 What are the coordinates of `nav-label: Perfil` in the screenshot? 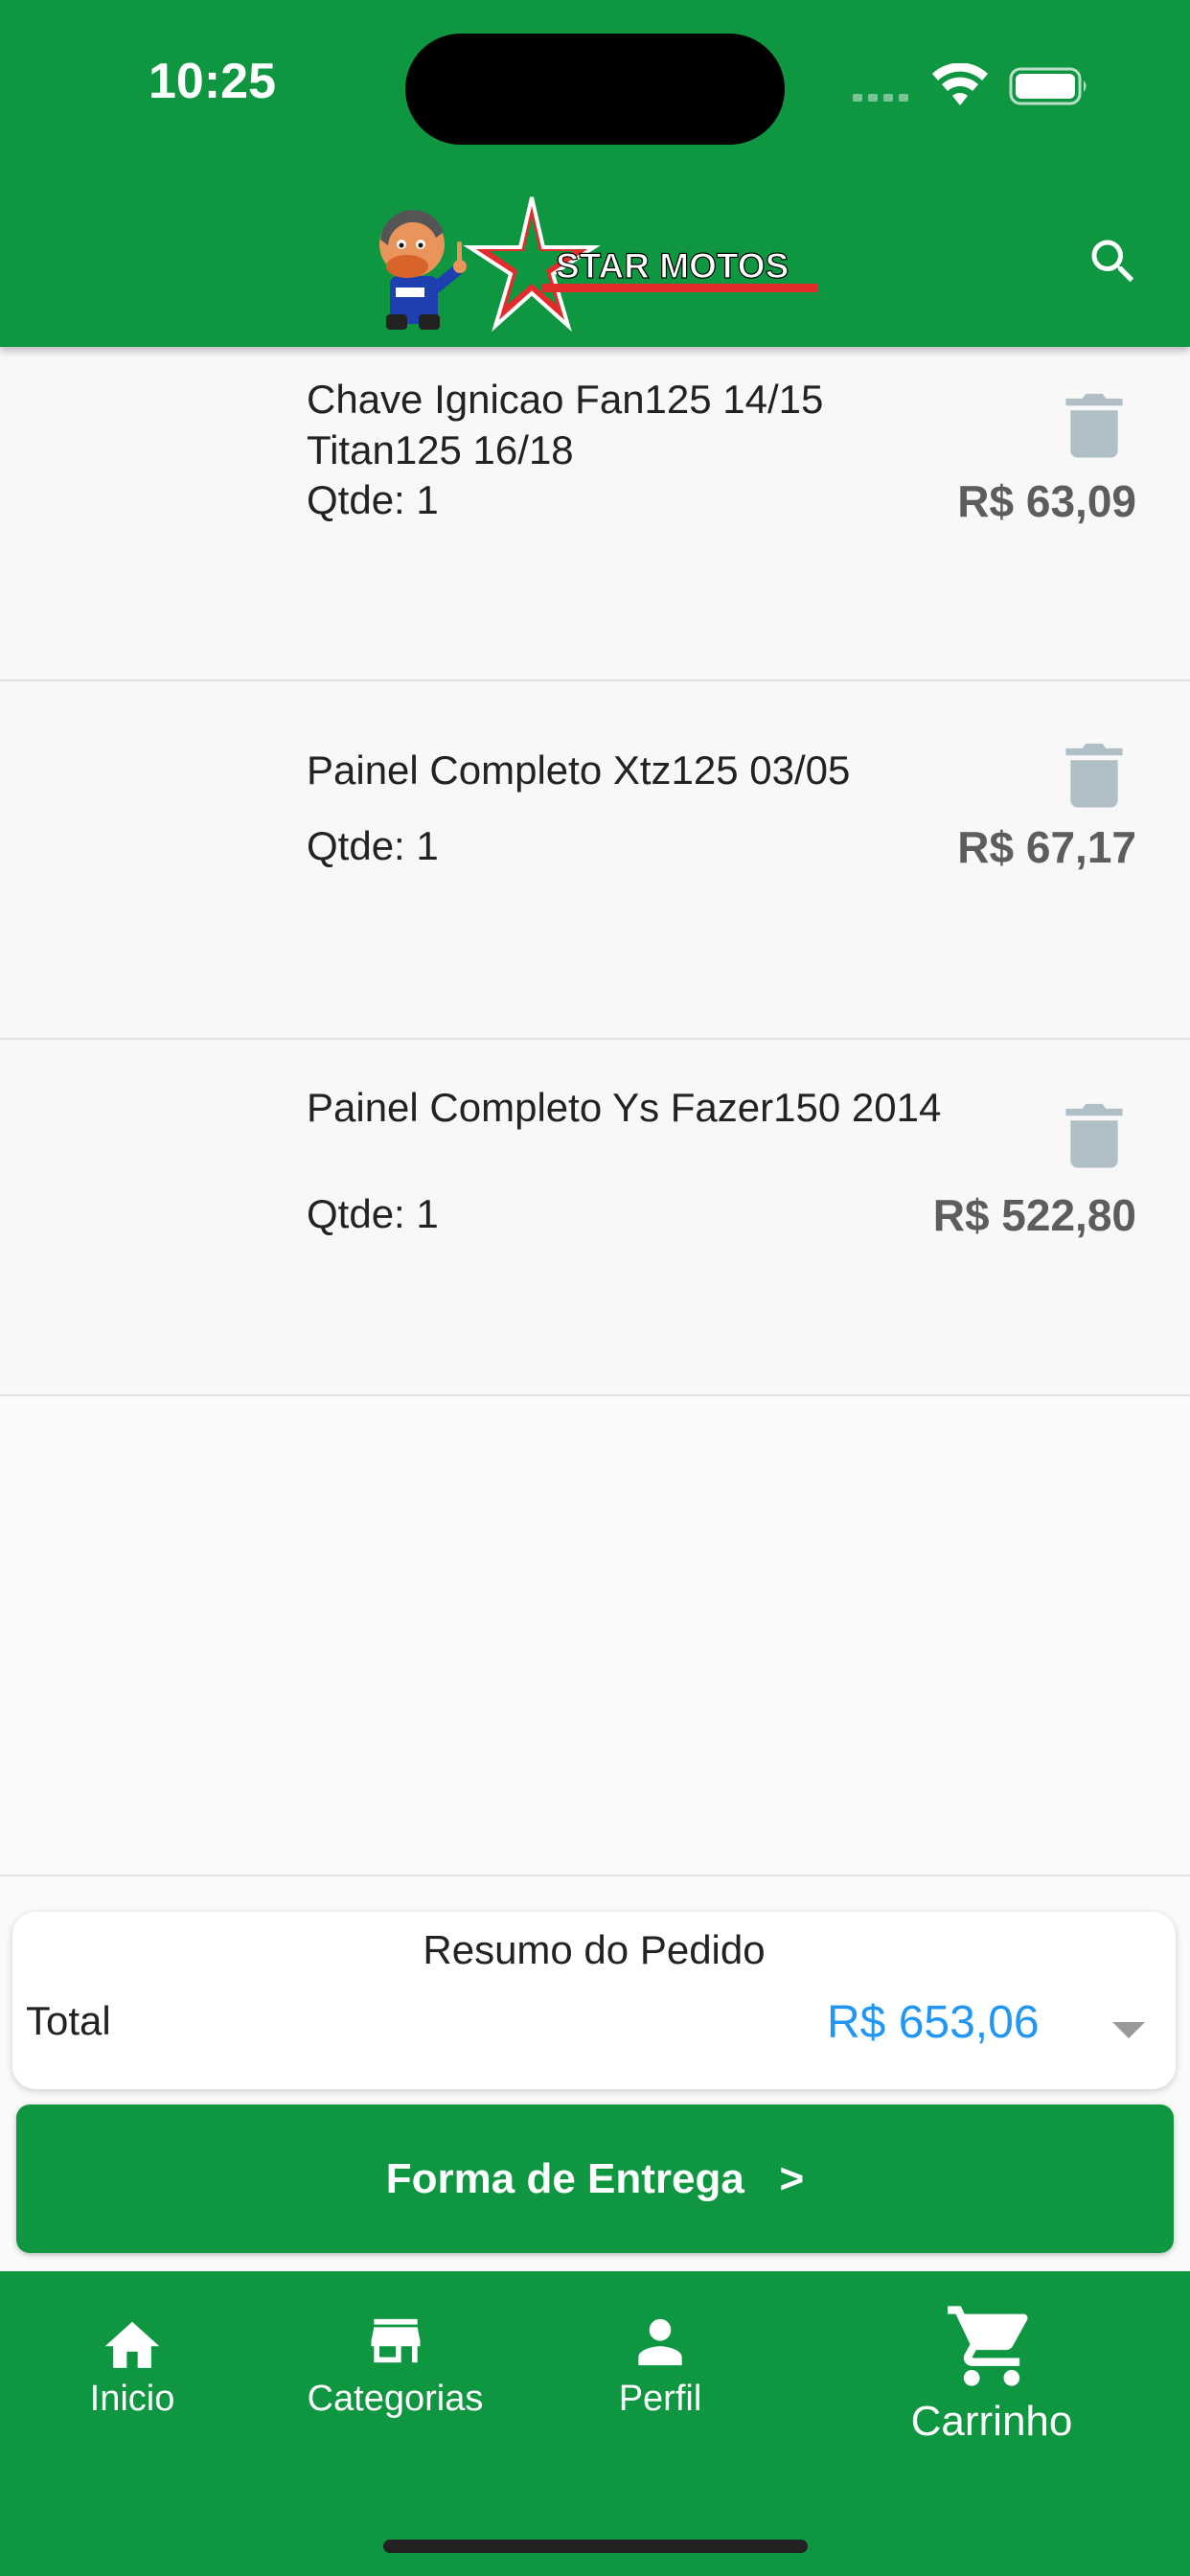 It's located at (660, 2399).